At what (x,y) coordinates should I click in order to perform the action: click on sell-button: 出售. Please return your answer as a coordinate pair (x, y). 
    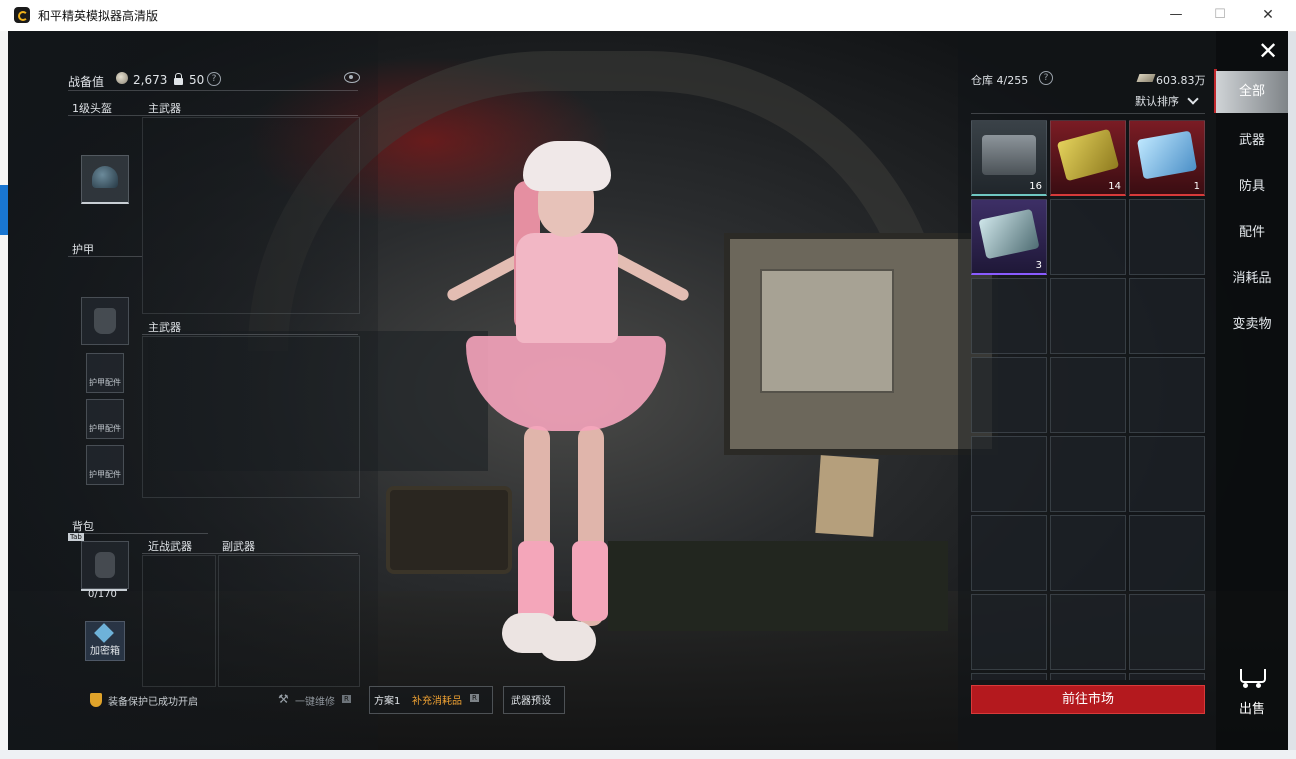
    Looking at the image, I should click on (1252, 707).